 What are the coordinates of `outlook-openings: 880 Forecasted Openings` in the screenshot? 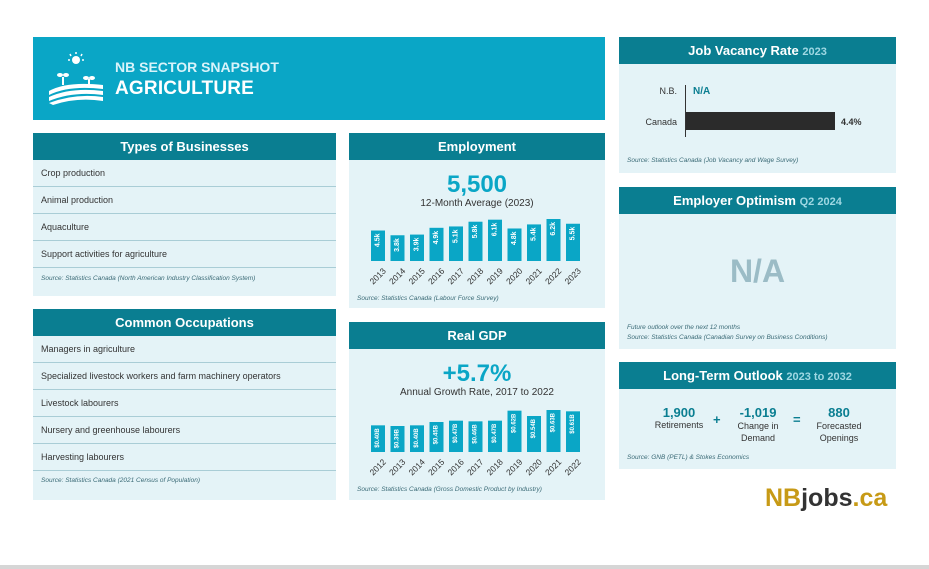 It's located at (839, 424).